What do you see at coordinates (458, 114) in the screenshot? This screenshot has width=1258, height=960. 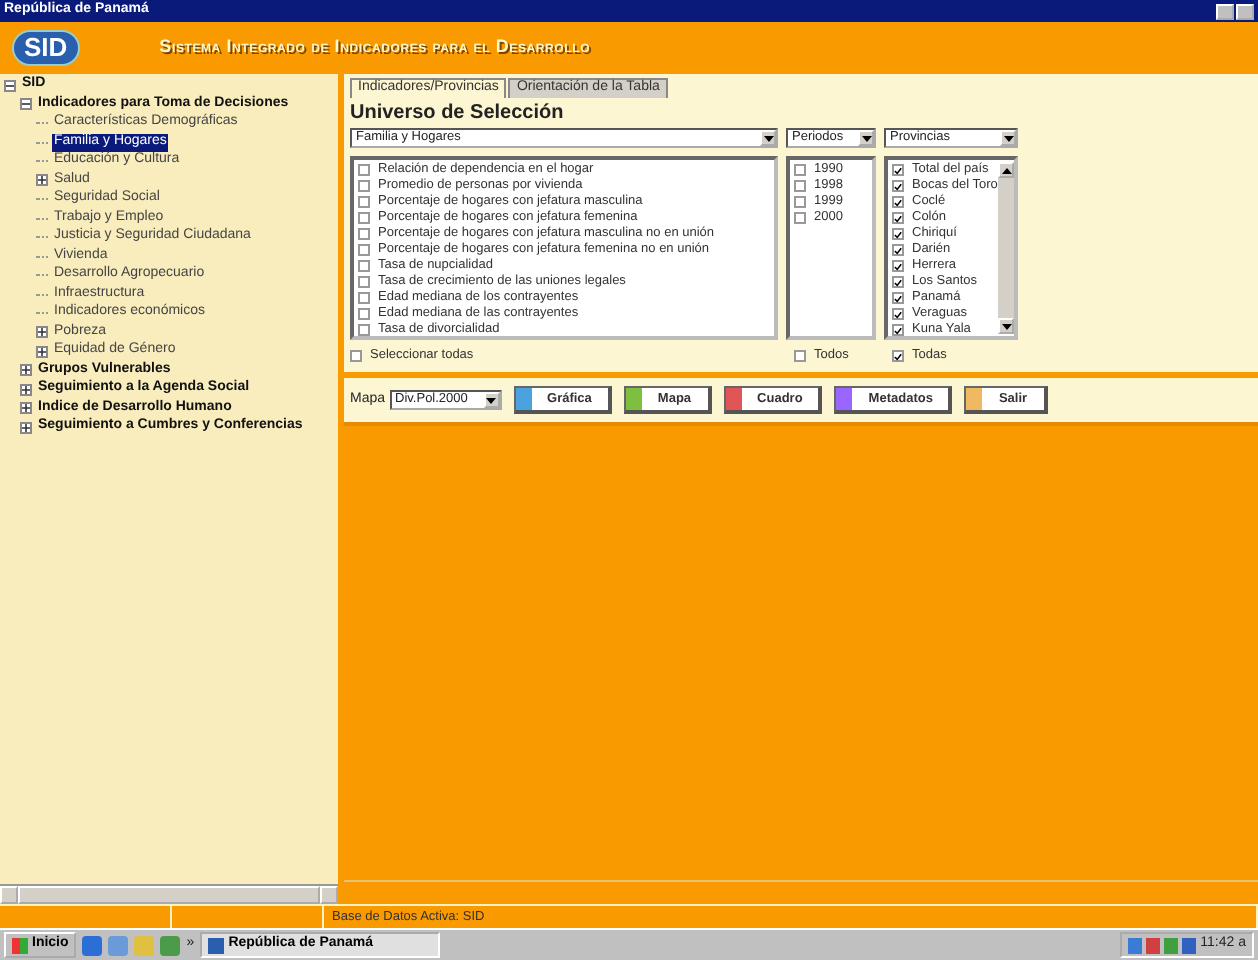 I see `section-heading: Universo de Selección` at bounding box center [458, 114].